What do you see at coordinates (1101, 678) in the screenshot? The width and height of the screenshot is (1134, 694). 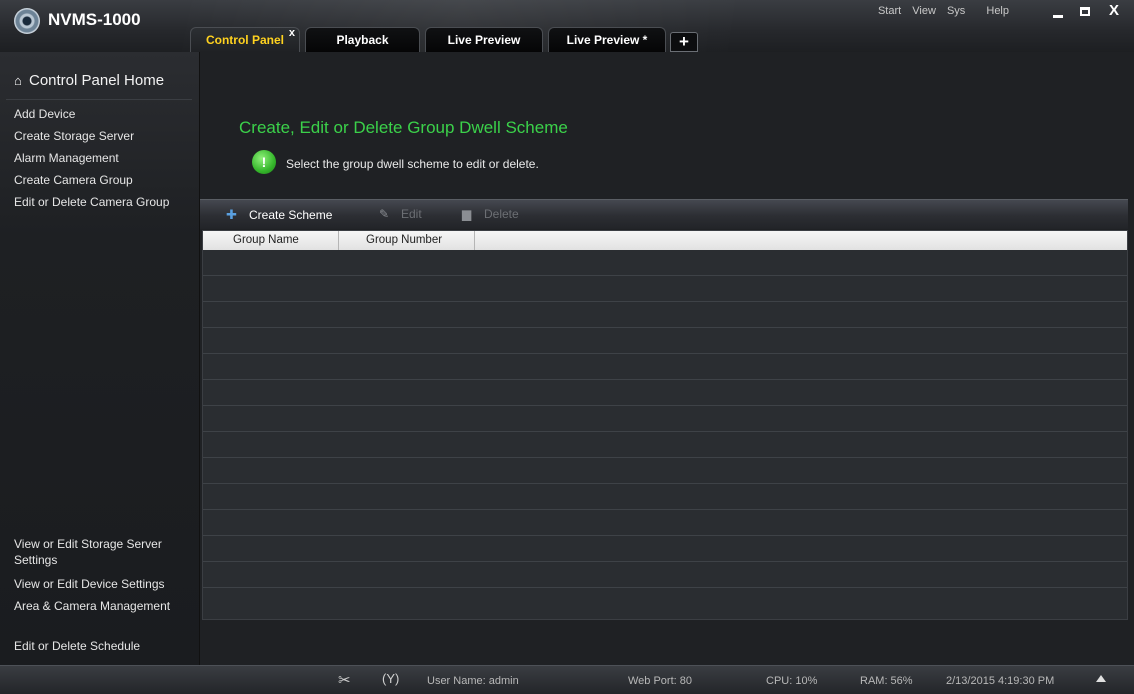 I see `expand-up-icon` at bounding box center [1101, 678].